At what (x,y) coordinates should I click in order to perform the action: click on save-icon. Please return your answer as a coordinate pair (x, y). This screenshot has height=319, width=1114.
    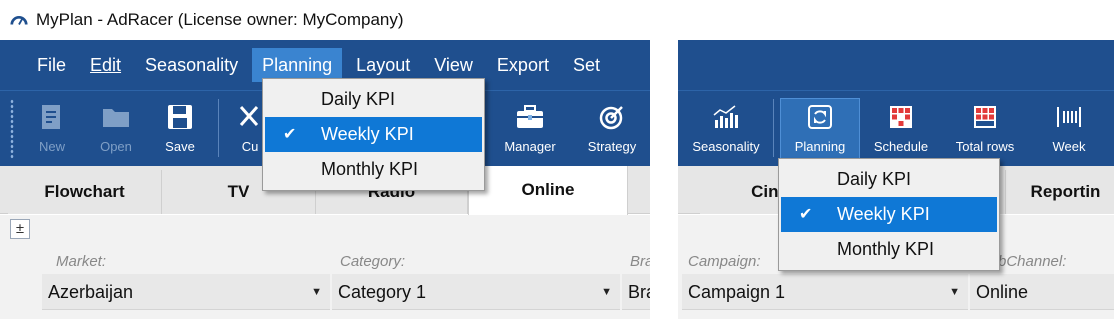
    Looking at the image, I should click on (180, 117).